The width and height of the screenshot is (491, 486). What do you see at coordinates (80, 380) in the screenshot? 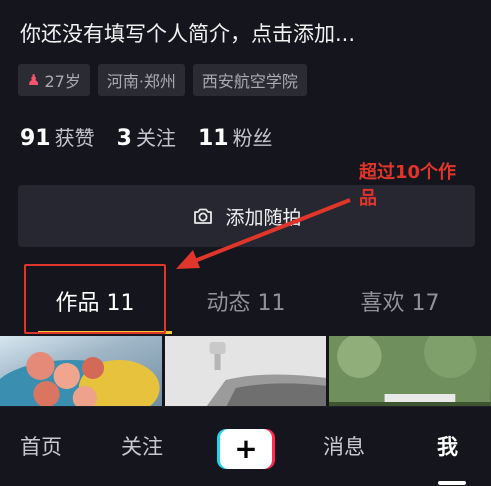
I see `thumbnail-image-peaches` at bounding box center [80, 380].